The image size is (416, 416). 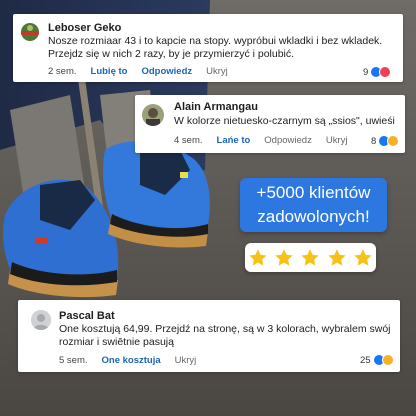 I want to click on like-button: Lubię to, so click(x=109, y=71).